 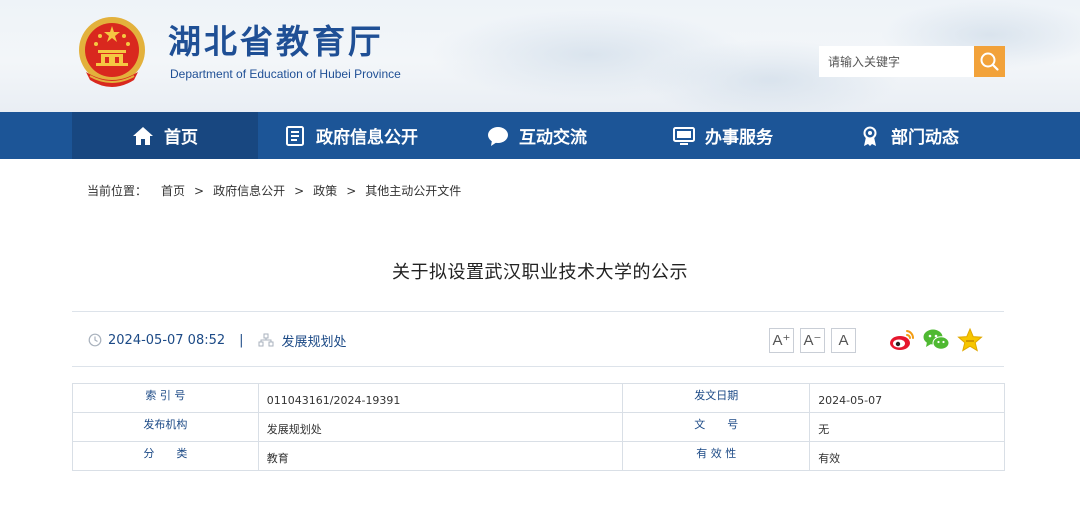 I want to click on nav-item-label: 互动交流, so click(x=553, y=138).